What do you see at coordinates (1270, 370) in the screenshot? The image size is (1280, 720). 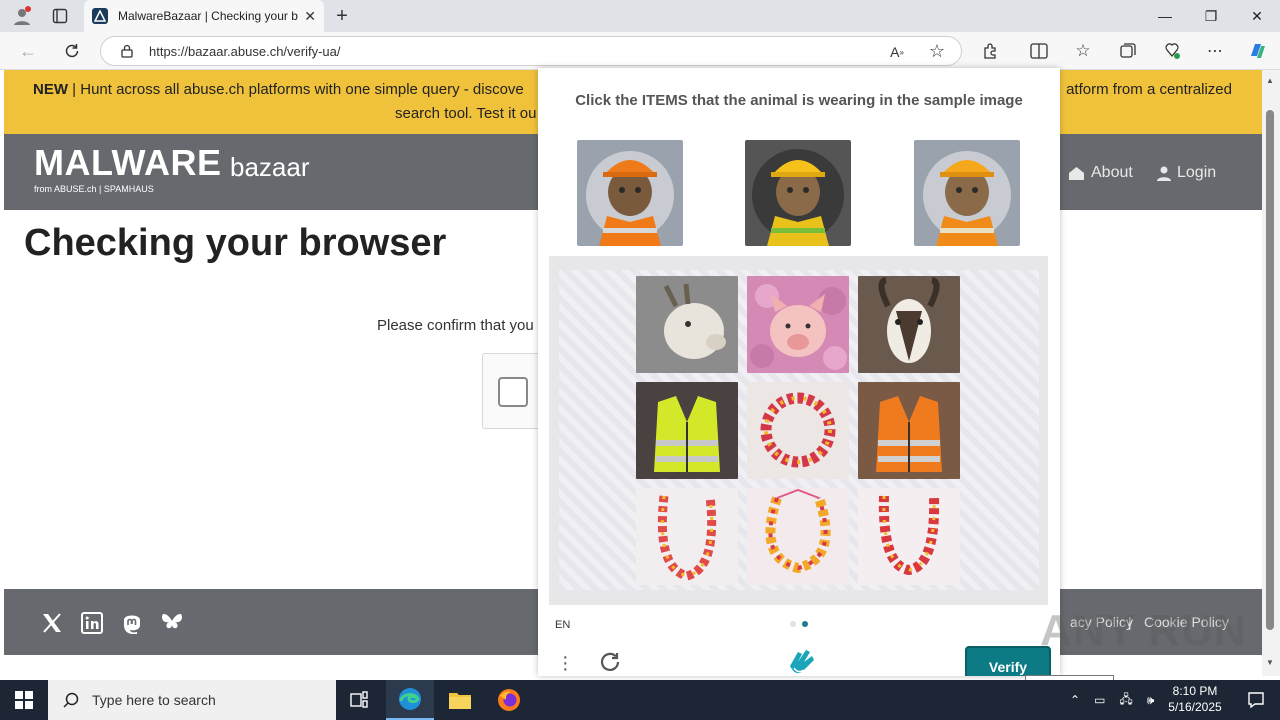 I see `scrollbar-thumb` at bounding box center [1270, 370].